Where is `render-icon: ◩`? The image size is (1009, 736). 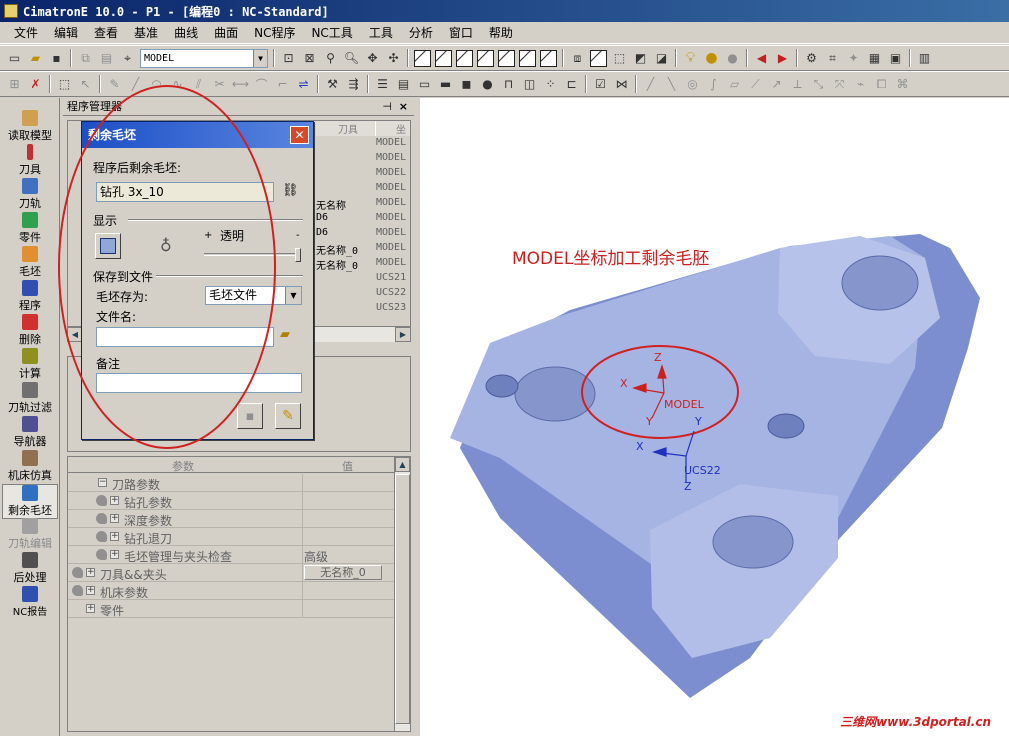
render-icon: ◩ is located at coordinates (640, 58).